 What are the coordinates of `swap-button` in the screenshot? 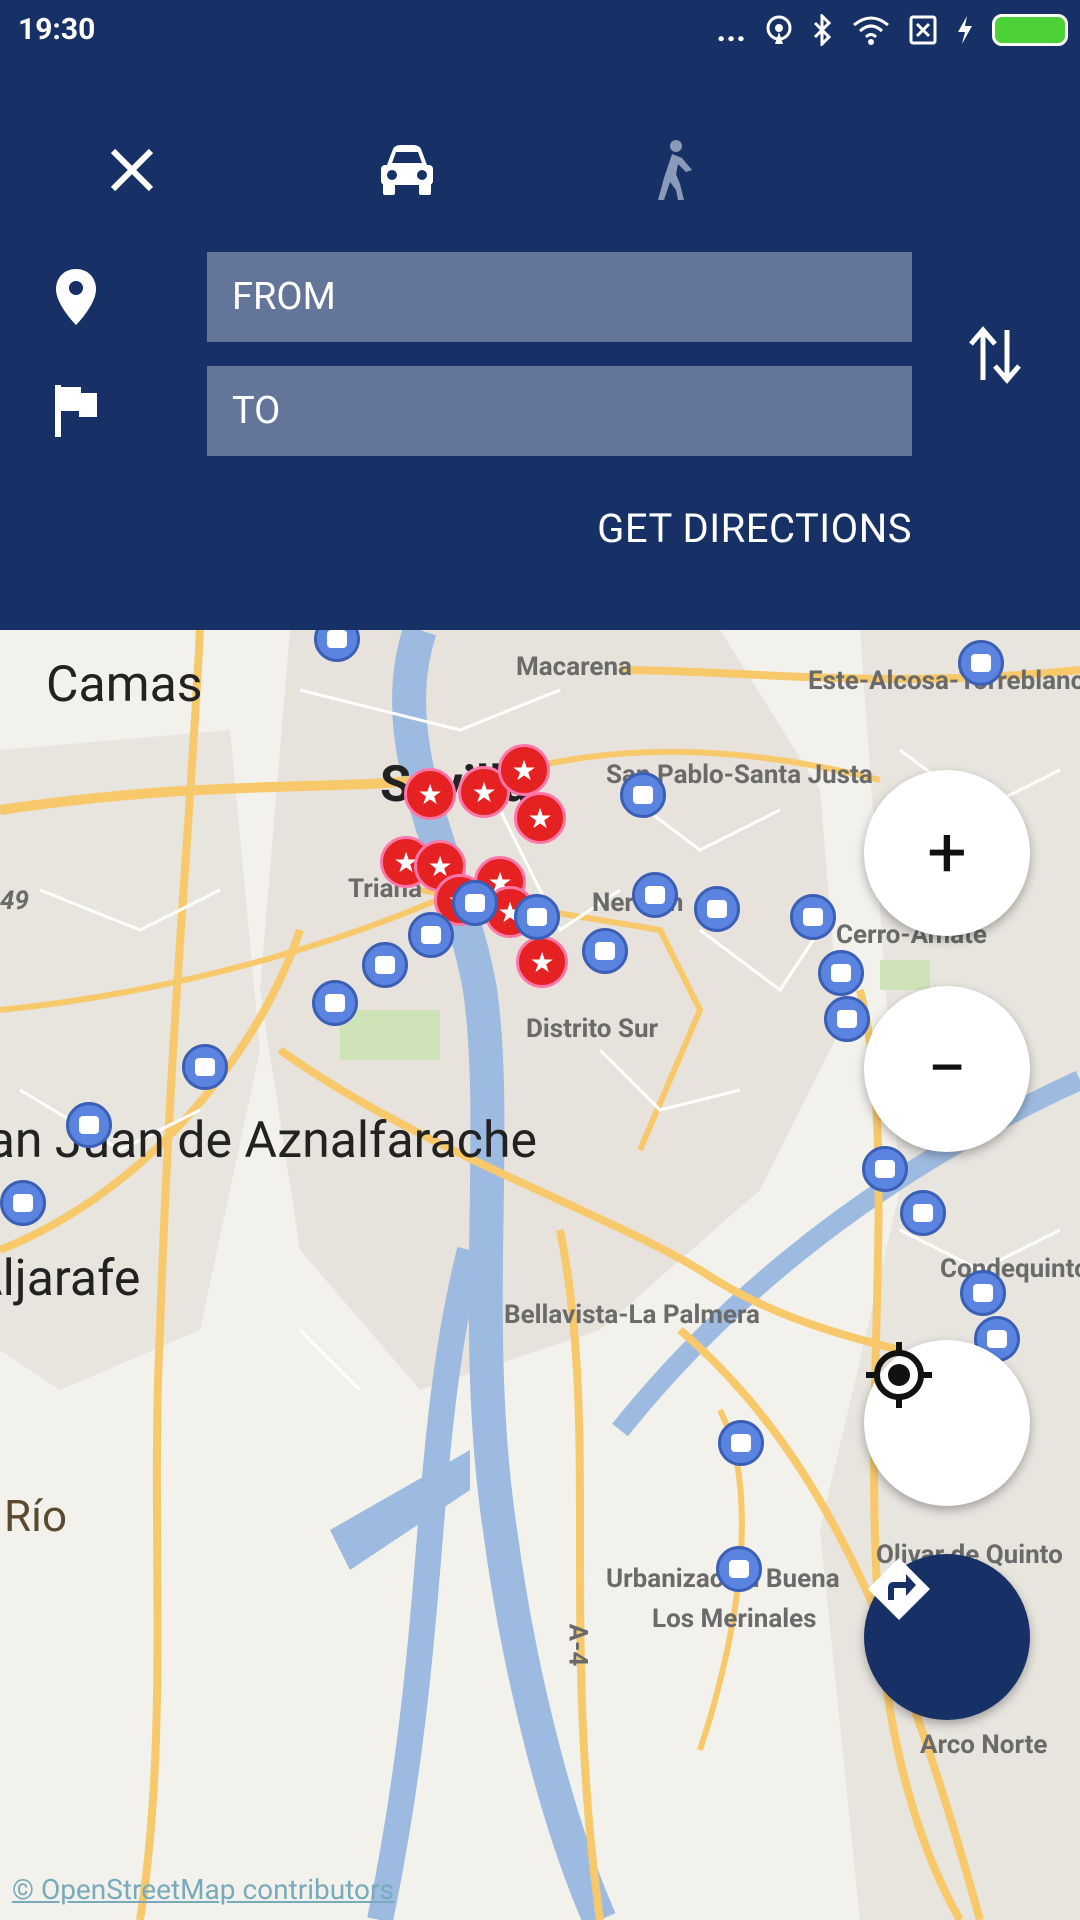 It's located at (995, 355).